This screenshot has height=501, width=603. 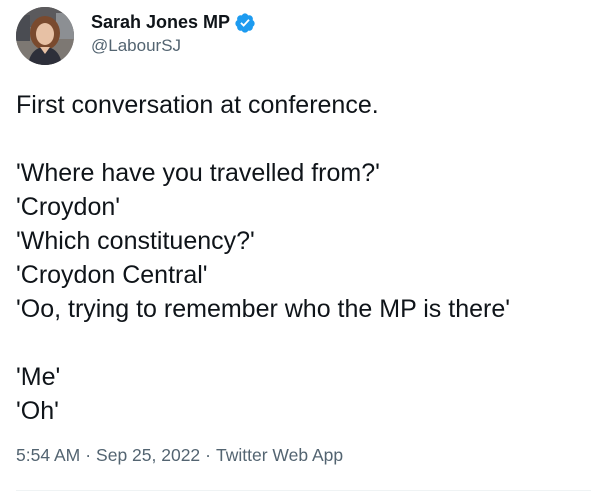 I want to click on tweet-text-line: 'Croydon', so click(x=68, y=207).